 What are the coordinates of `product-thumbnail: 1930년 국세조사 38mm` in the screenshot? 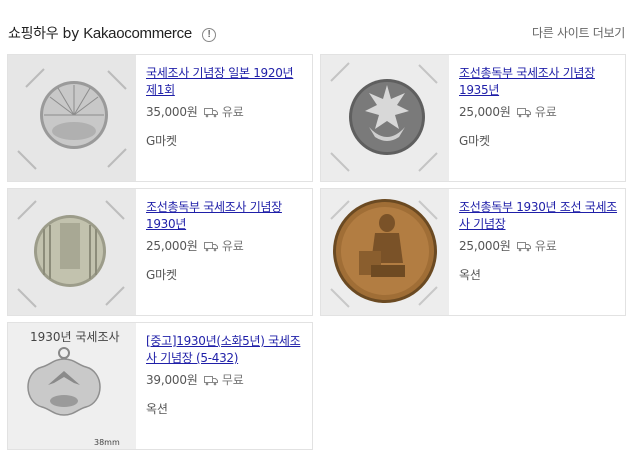 It's located at (72, 386).